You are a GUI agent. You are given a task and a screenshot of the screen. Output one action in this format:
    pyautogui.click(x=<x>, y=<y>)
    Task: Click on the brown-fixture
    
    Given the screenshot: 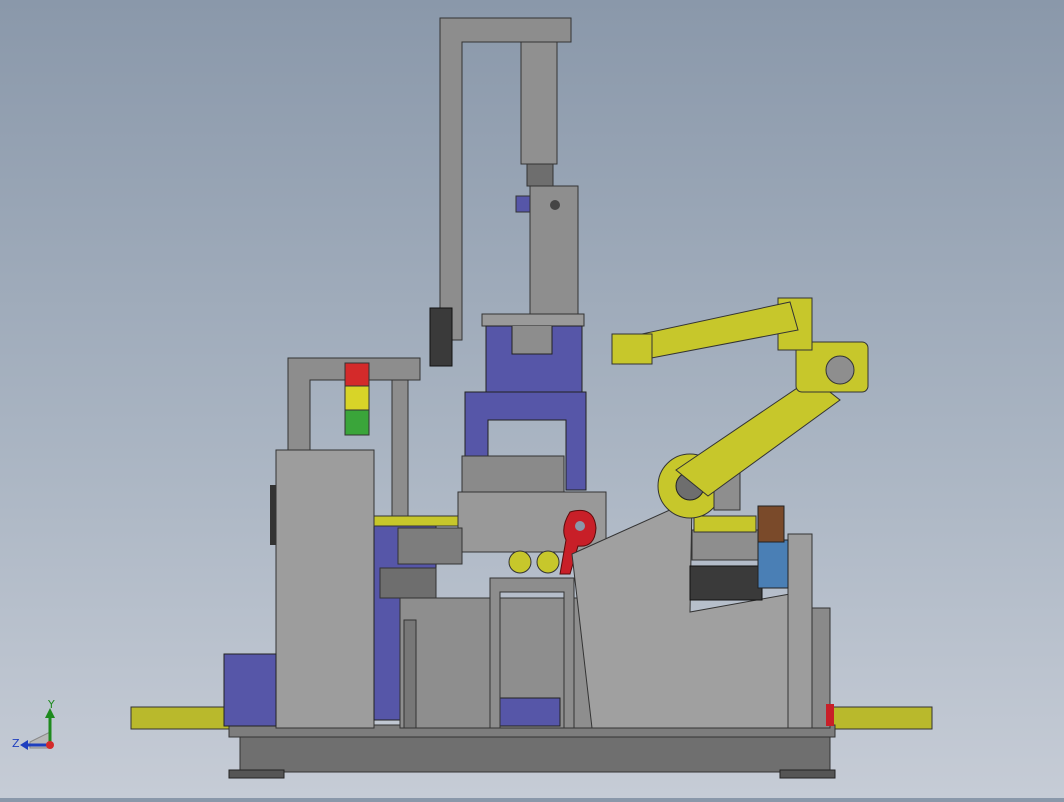 What is the action you would take?
    pyautogui.click(x=771, y=524)
    